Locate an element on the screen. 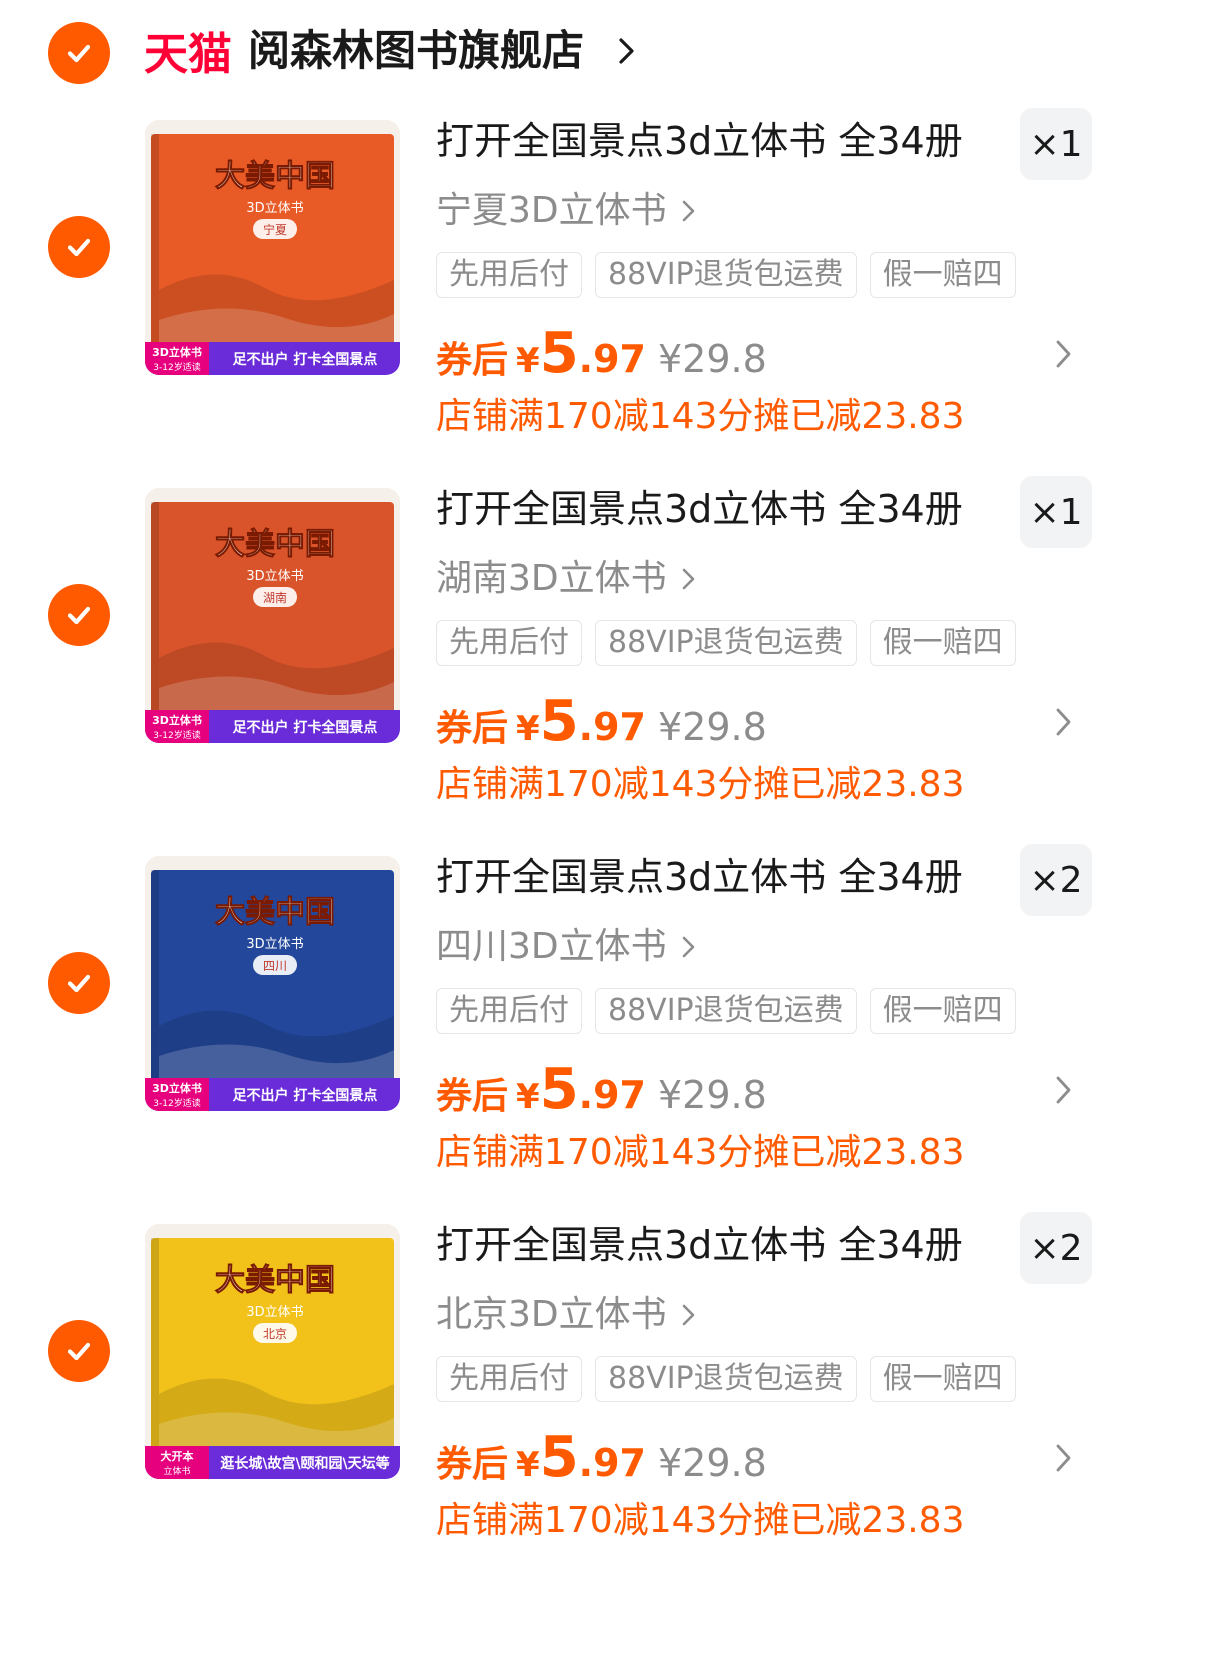  sku-selector: 宁夏3D立体书 is located at coordinates (566, 211).